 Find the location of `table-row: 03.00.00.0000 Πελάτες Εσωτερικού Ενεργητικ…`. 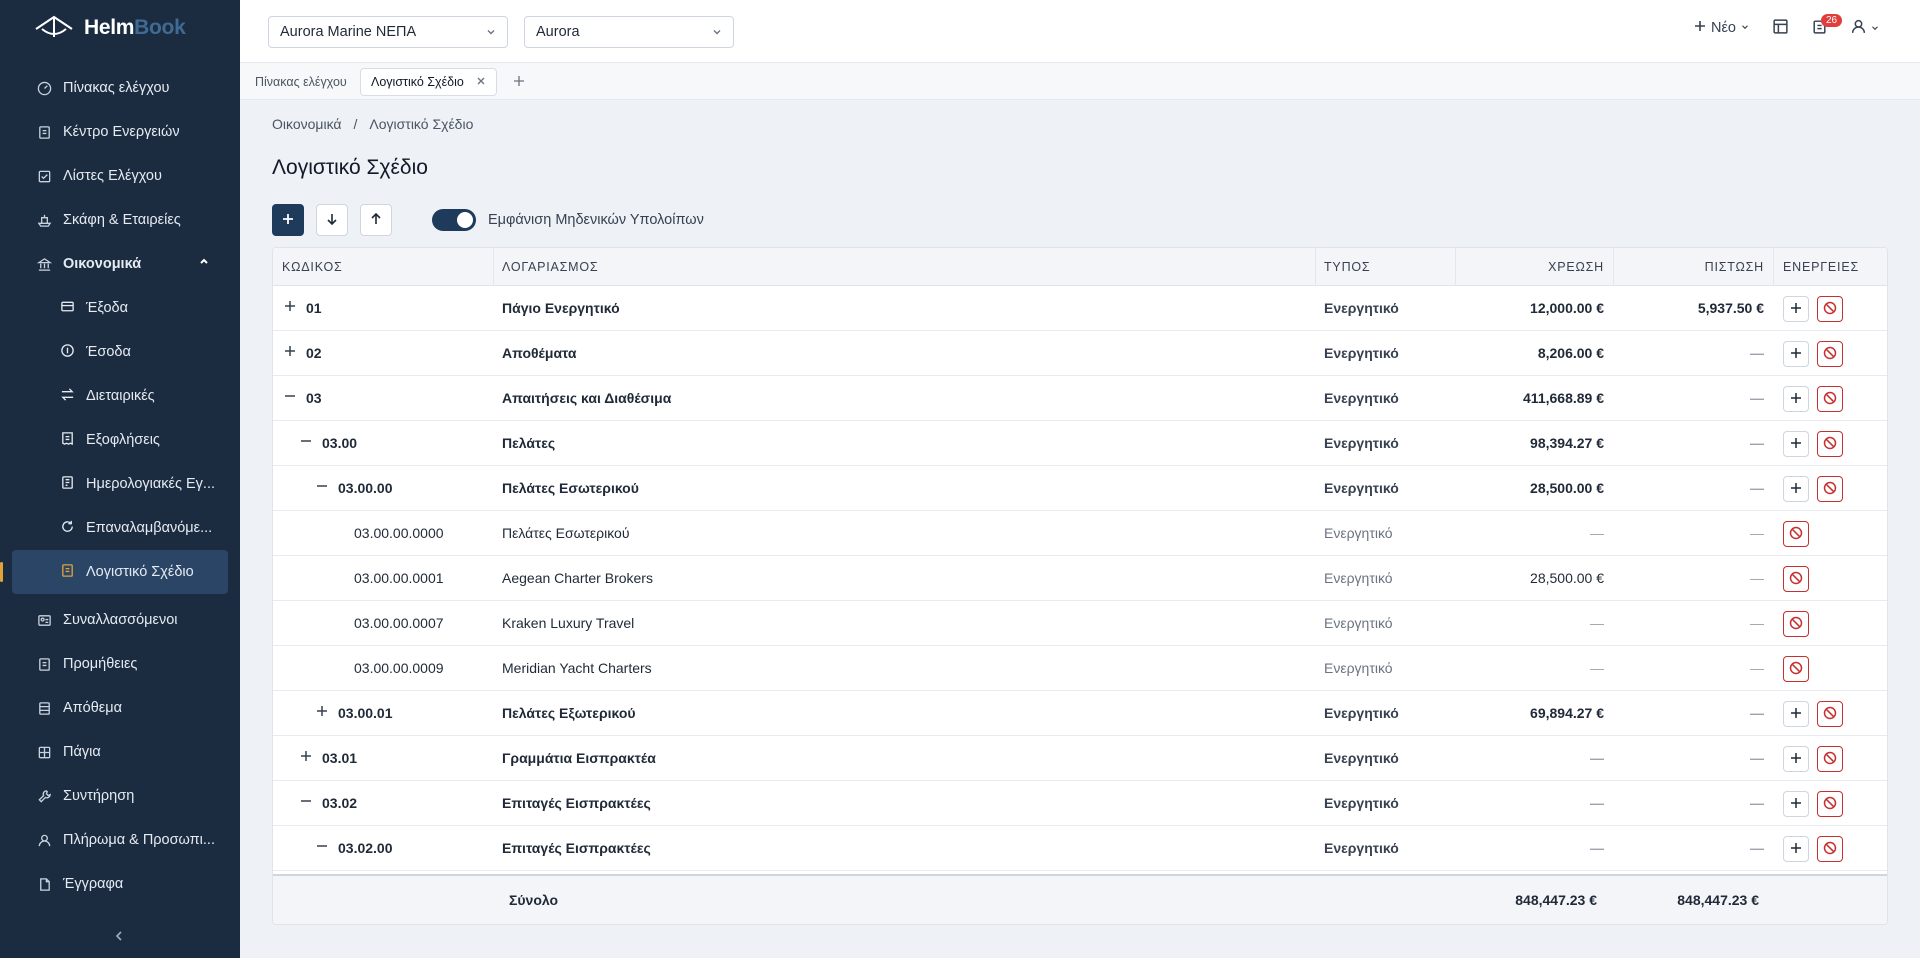

table-row: 03.00.00.0000 Πελάτες Εσωτερικού Ενεργητικ… is located at coordinates (1080, 533).